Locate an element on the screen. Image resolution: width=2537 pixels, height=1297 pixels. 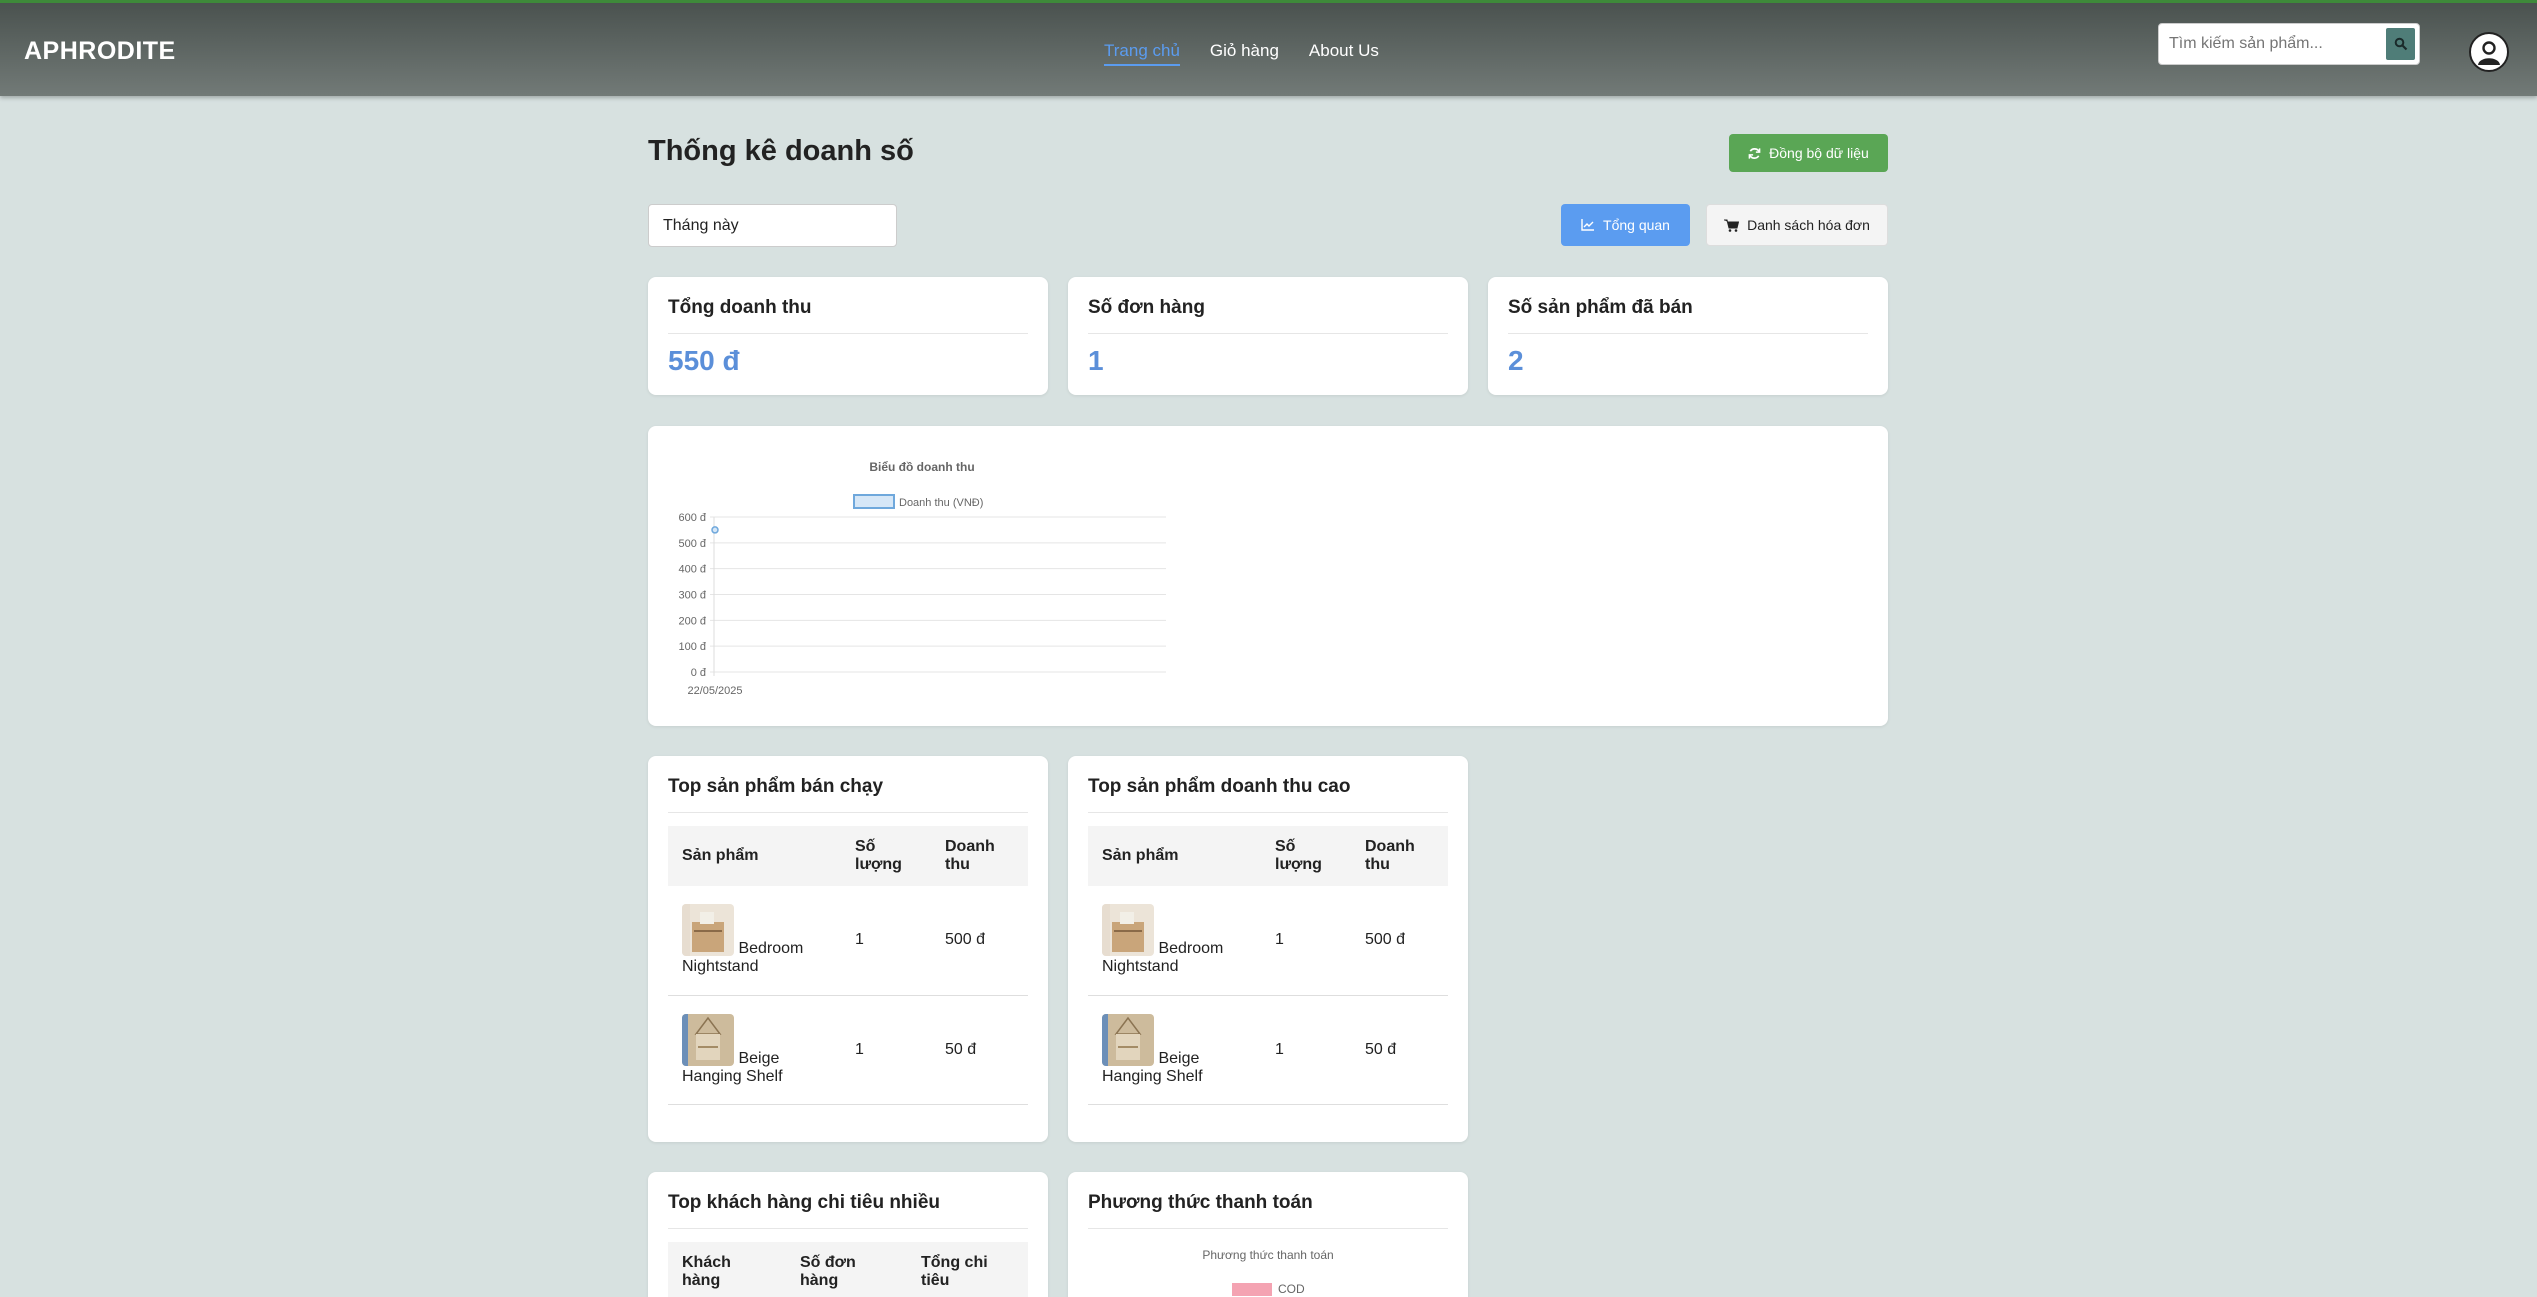
table-header-row: Khách hàng Số đơn hàng Tổng chi tiêu is located at coordinates (848, 1269).